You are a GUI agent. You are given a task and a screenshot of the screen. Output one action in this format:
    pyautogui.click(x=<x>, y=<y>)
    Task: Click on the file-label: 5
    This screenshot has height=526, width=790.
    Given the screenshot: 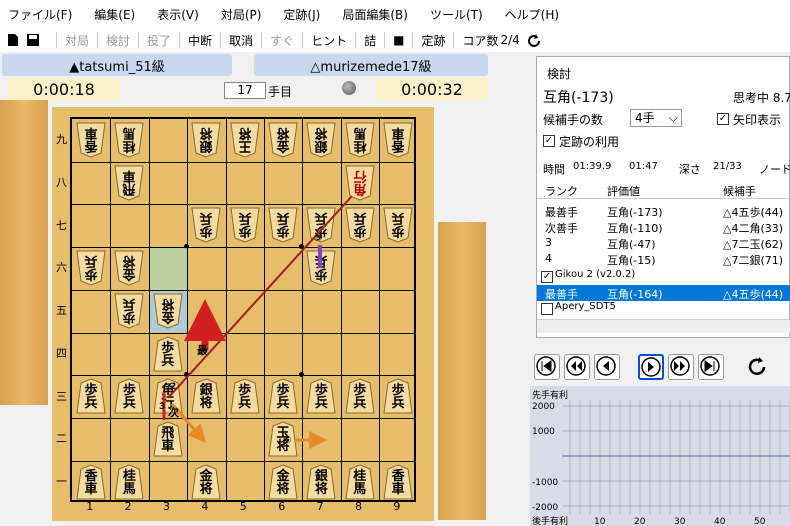 What is the action you would take?
    pyautogui.click(x=243, y=506)
    